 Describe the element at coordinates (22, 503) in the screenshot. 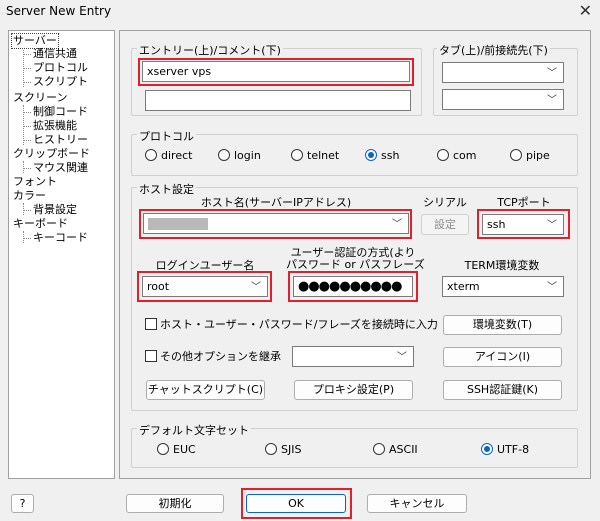

I see `help-button: ?` at that location.